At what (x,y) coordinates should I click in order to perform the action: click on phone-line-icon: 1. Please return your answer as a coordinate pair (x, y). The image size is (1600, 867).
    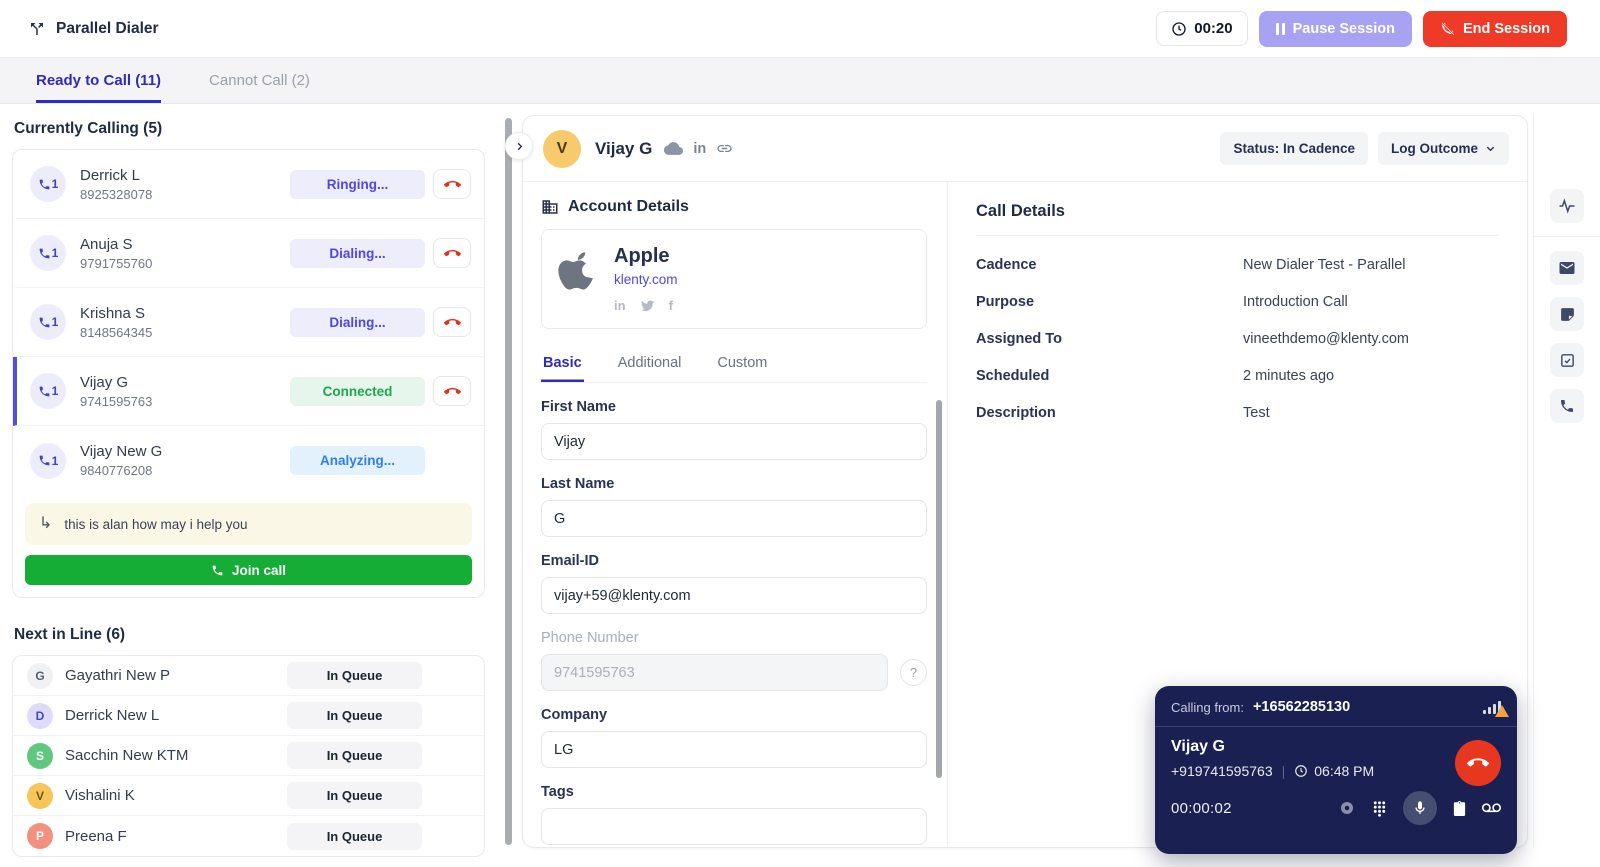
    Looking at the image, I should click on (48, 460).